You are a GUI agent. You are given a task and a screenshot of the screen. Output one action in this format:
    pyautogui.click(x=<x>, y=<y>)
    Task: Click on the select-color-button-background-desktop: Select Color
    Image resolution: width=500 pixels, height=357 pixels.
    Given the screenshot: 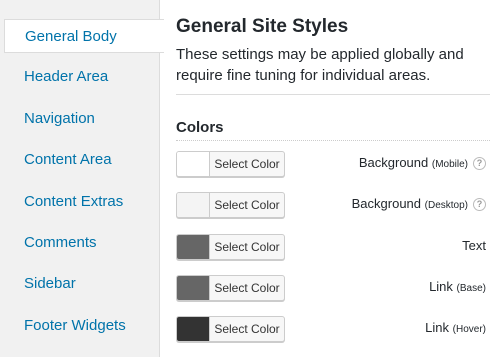 What is the action you would take?
    pyautogui.click(x=230, y=205)
    